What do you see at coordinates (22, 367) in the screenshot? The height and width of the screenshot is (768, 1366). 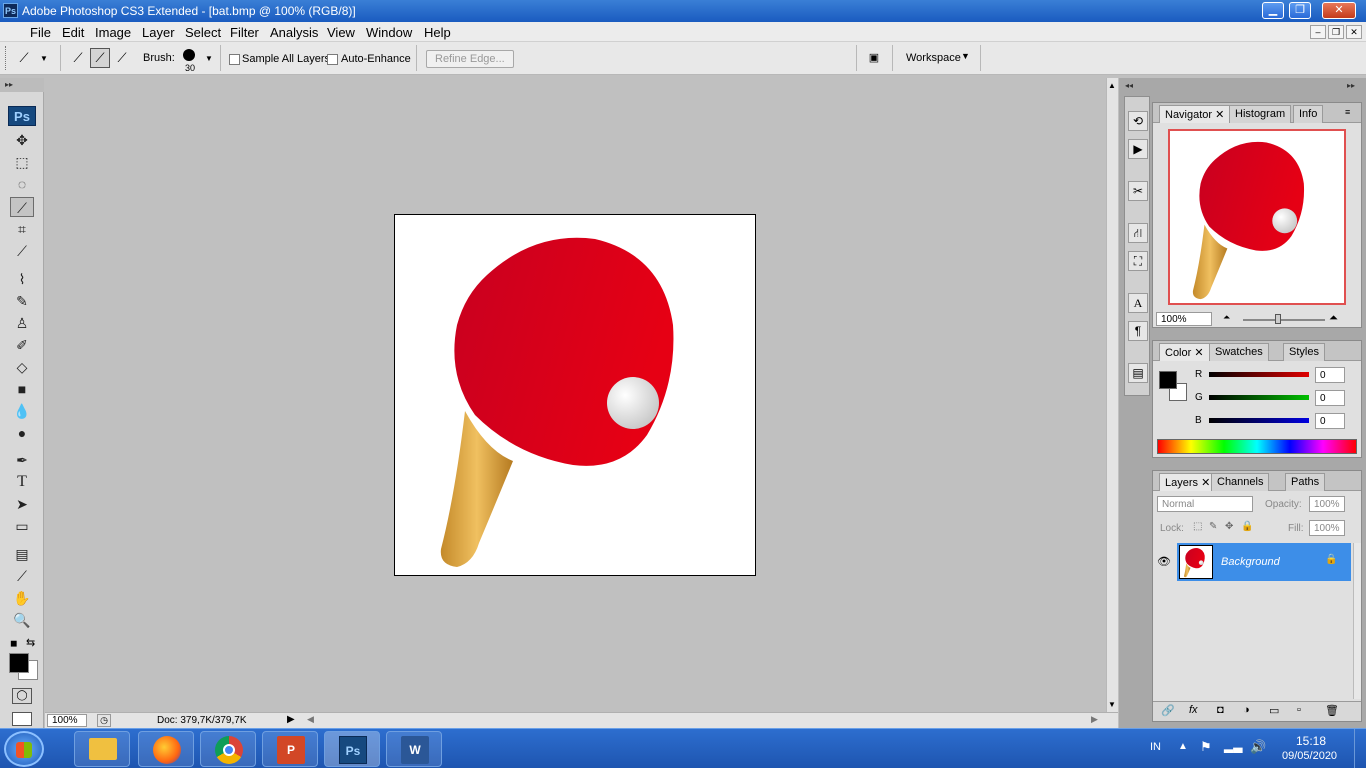 I see `eraser-tool-icon: ◇` at bounding box center [22, 367].